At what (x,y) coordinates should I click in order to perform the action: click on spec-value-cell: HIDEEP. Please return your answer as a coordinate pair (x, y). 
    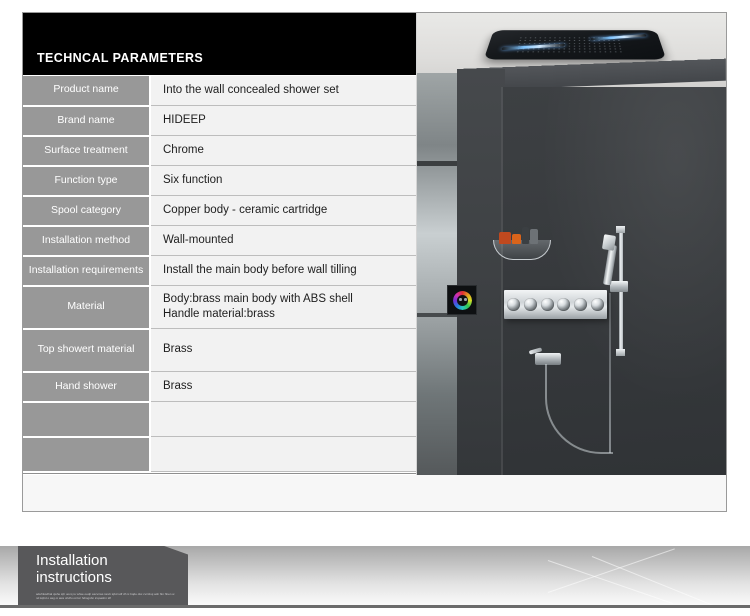
    Looking at the image, I should click on (283, 120).